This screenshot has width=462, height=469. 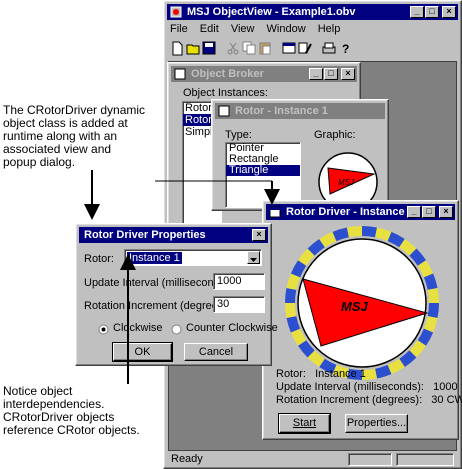 What do you see at coordinates (239, 304) in the screenshot?
I see `increment-input: 30` at bounding box center [239, 304].